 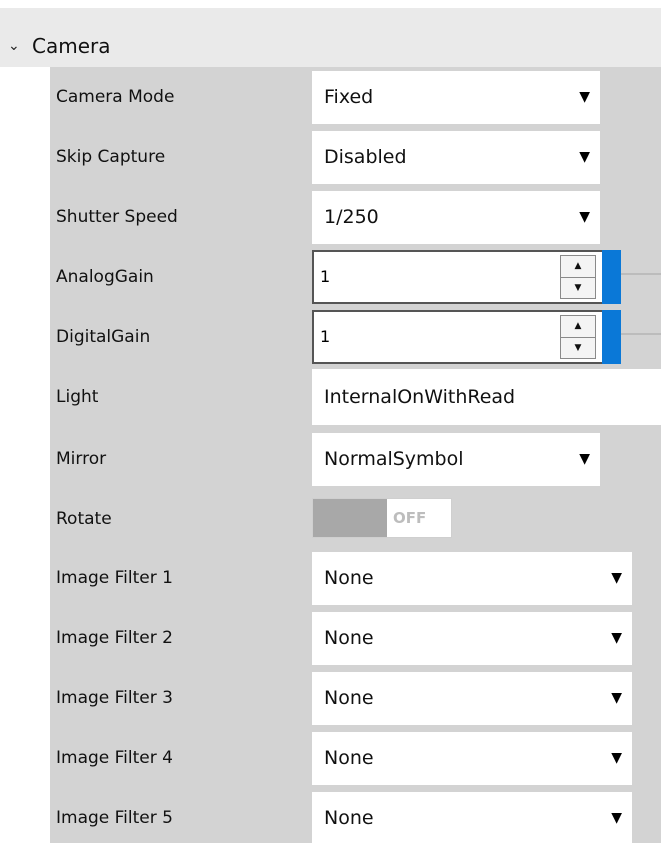 I want to click on row-image-filter-3: Image Filter 3 None ▼, so click(x=355, y=698).